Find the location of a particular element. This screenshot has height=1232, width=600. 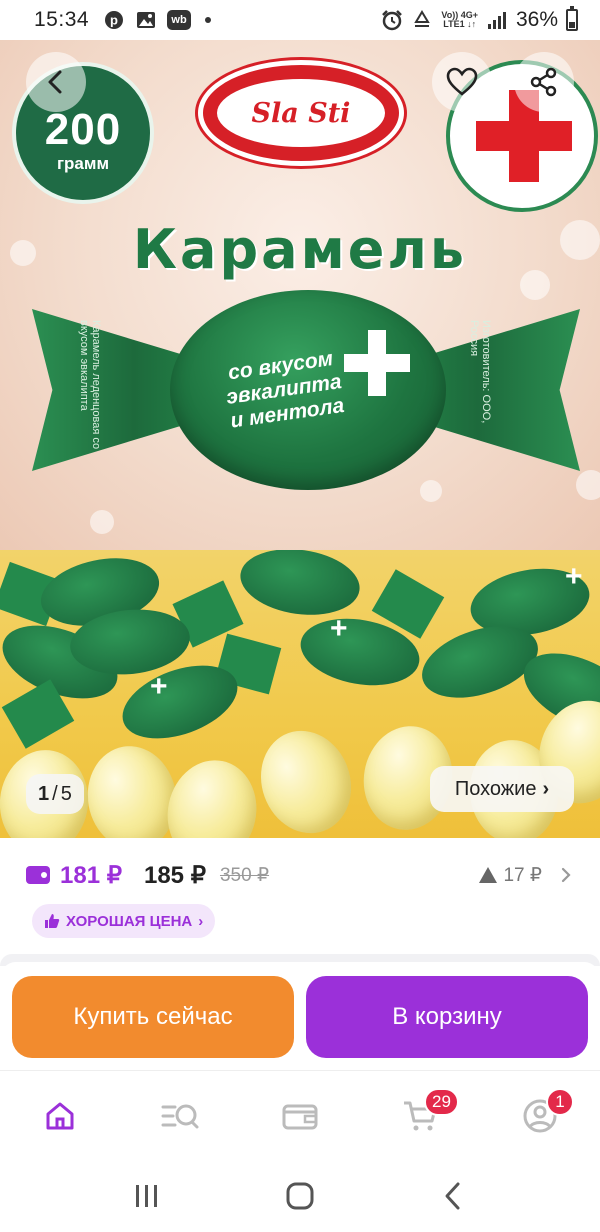

favorite-button is located at coordinates (462, 82).